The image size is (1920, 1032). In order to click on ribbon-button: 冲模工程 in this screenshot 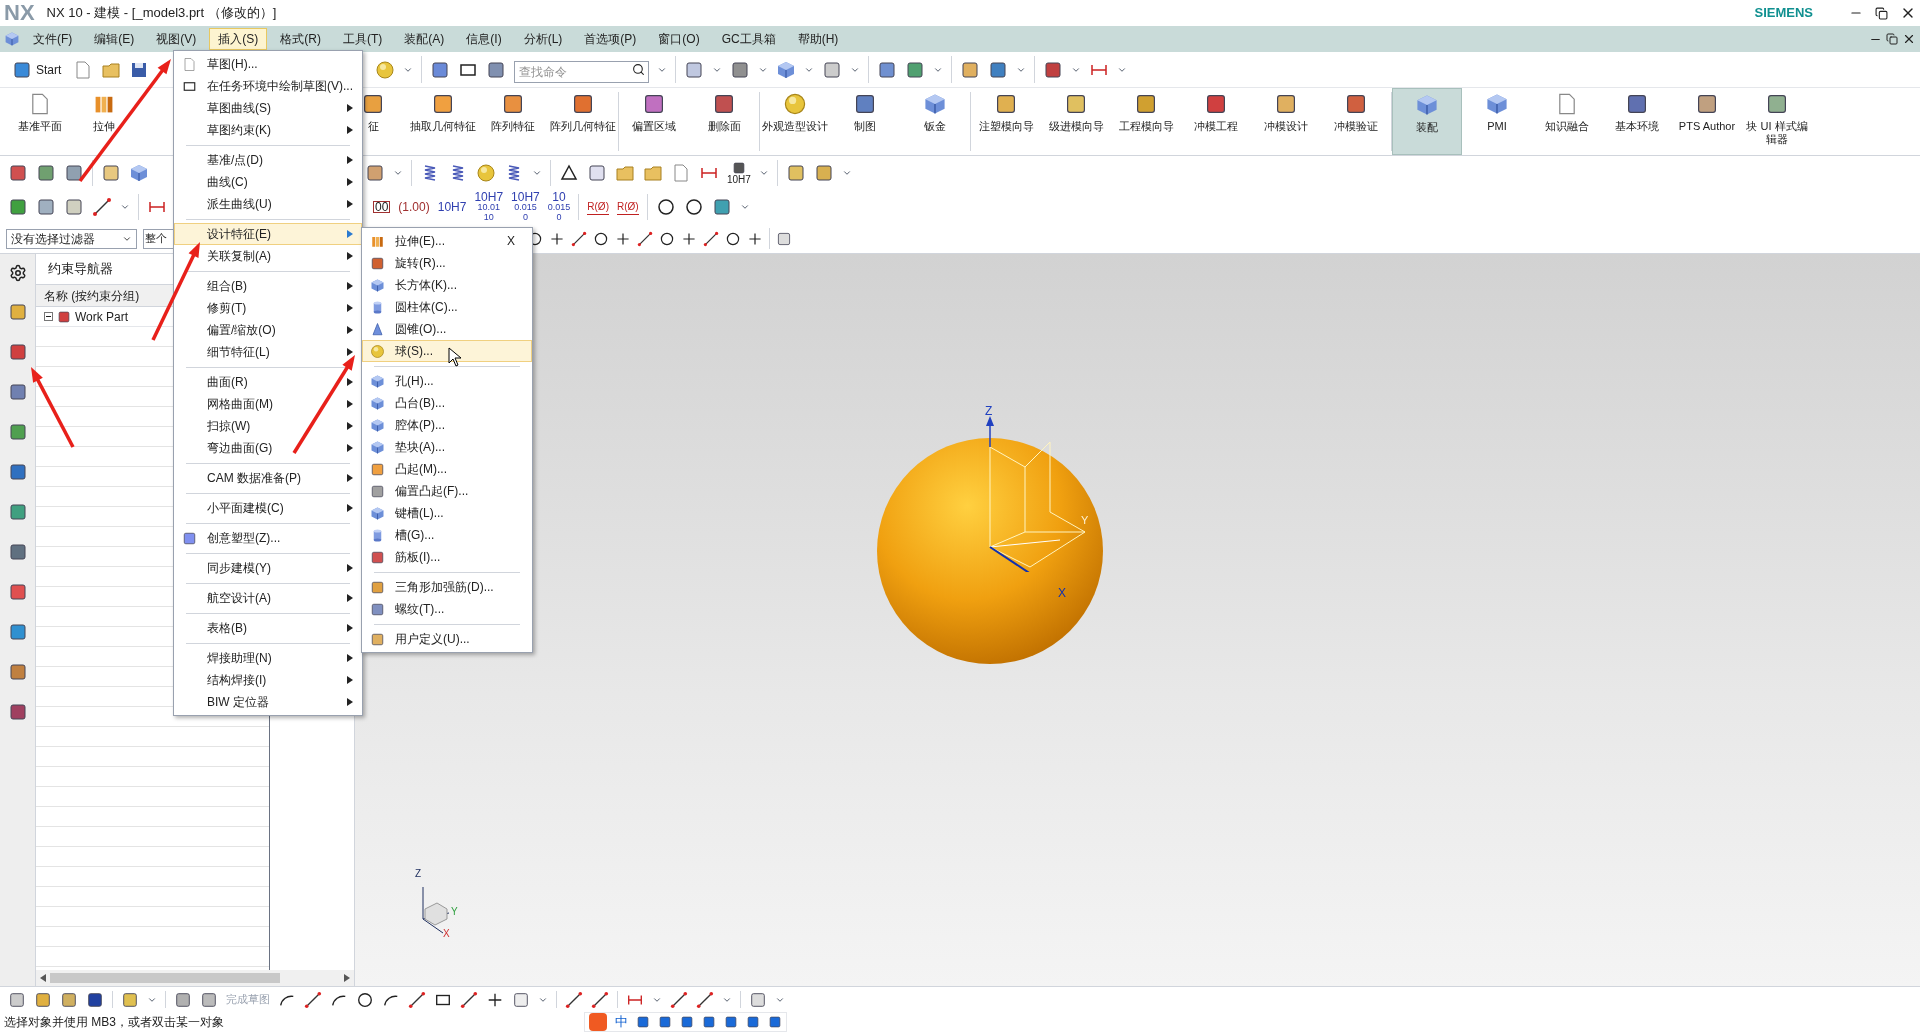, I will do `click(1216, 121)`.